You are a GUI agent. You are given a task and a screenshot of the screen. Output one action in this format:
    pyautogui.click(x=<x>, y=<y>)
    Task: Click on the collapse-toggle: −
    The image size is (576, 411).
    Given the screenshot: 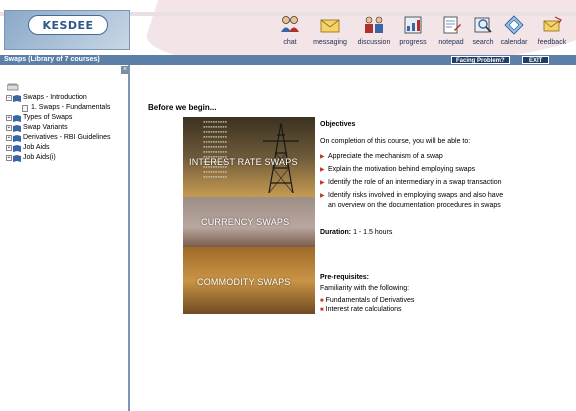 What is the action you would take?
    pyautogui.click(x=9, y=98)
    